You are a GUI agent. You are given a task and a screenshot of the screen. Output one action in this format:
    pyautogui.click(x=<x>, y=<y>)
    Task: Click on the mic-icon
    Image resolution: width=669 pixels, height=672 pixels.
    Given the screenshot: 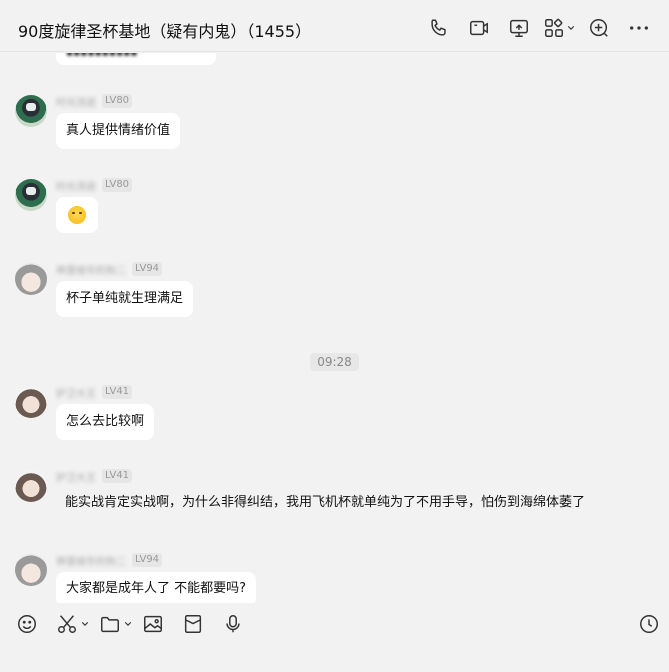 What is the action you would take?
    pyautogui.click(x=233, y=624)
    